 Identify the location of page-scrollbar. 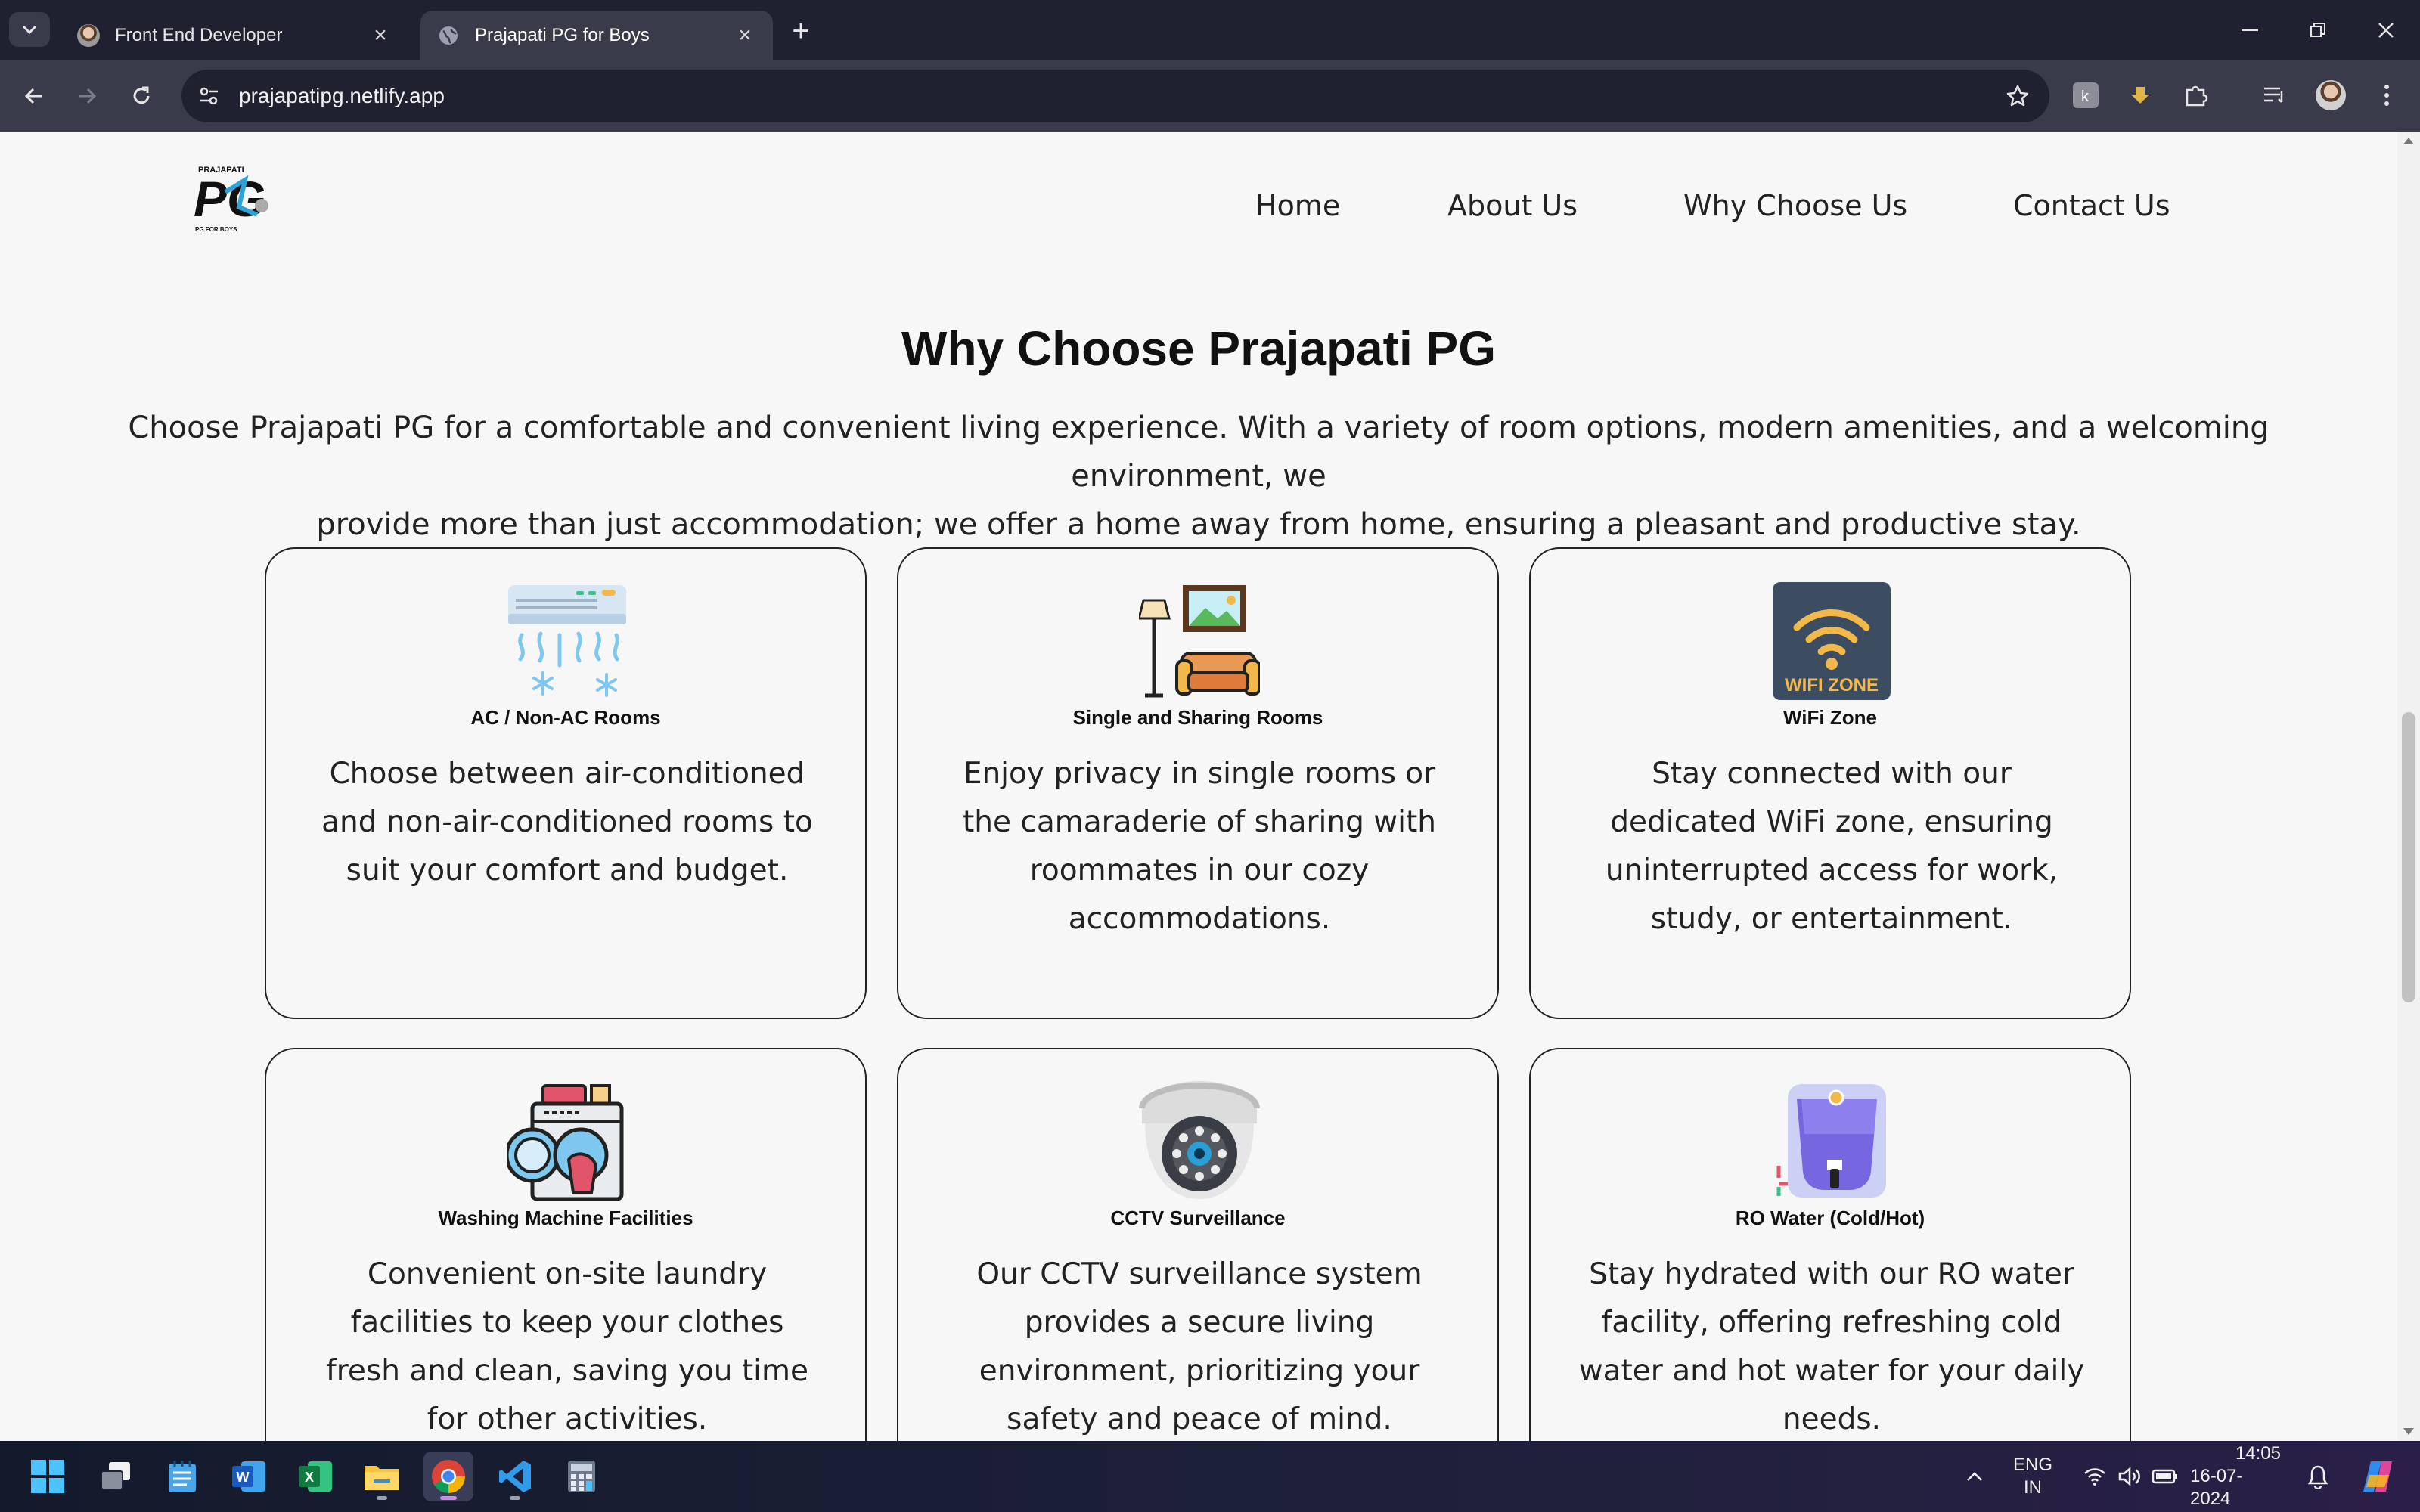
(2408, 786).